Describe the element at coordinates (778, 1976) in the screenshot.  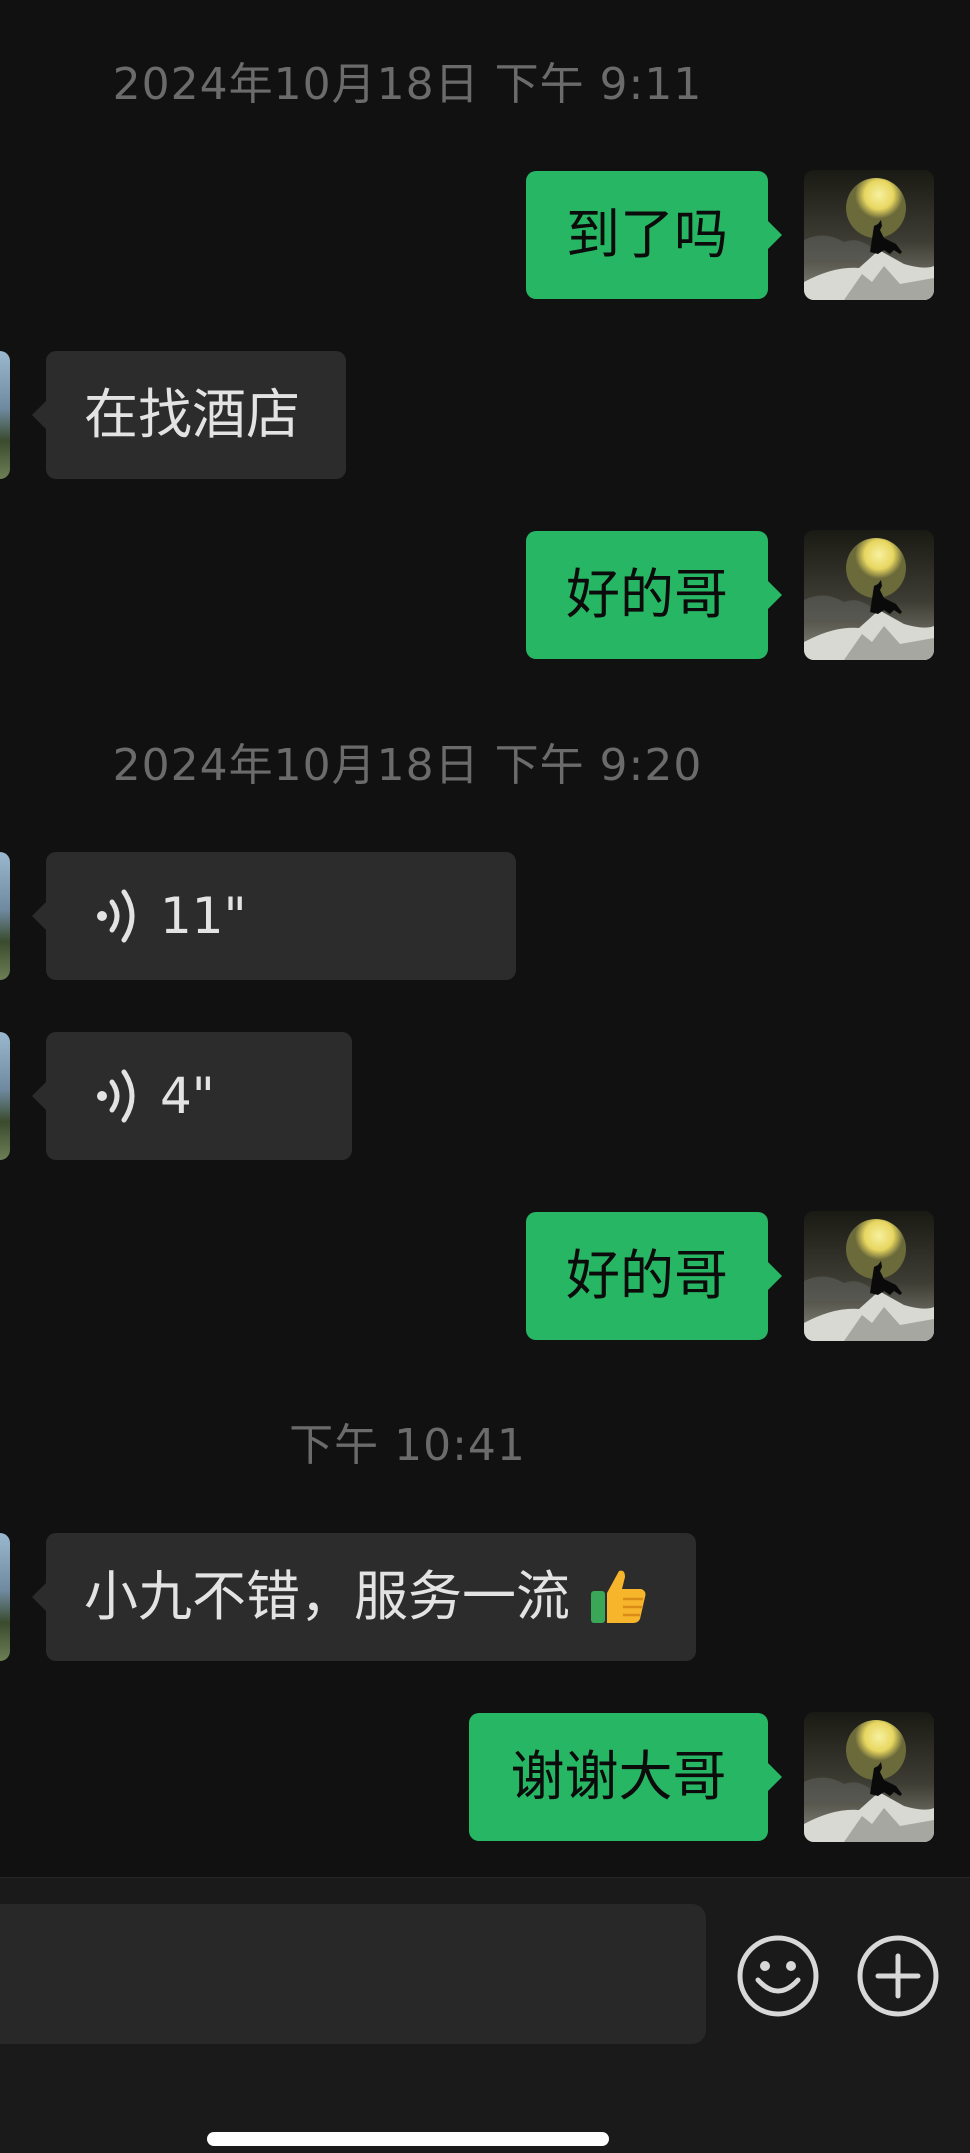
I see `emoji-icon` at that location.